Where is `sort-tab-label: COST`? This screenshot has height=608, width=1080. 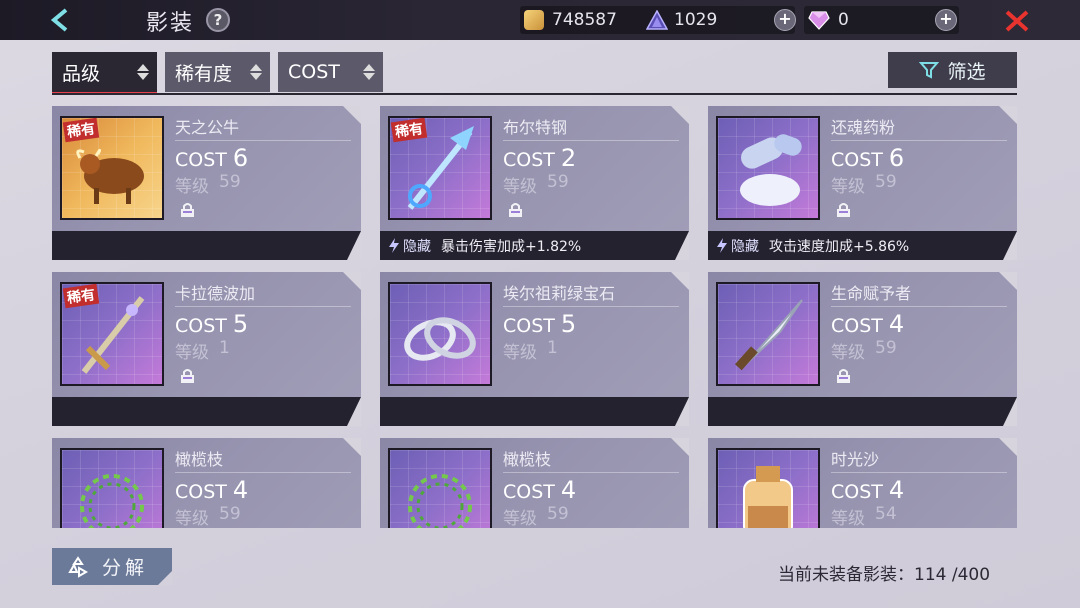 sort-tab-label: COST is located at coordinates (314, 72).